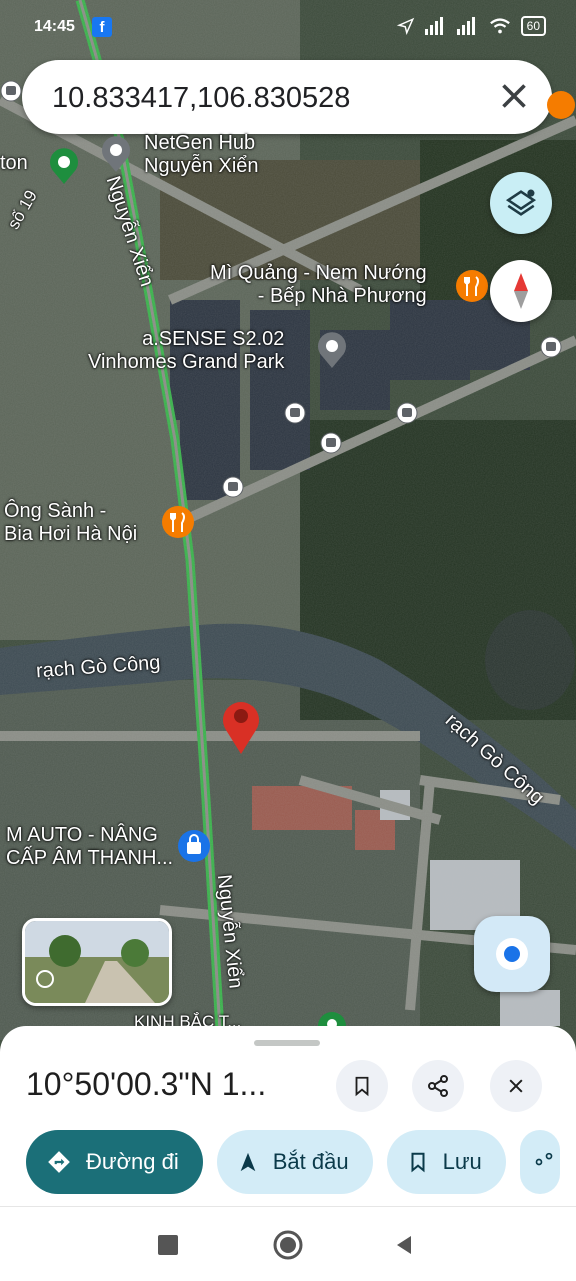  I want to click on more-actions-chip, so click(539, 1162).